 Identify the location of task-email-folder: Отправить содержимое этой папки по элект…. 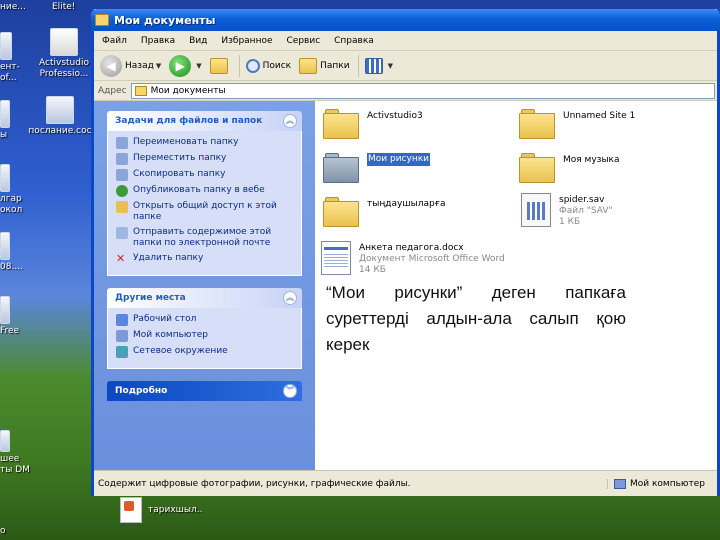
(205, 238).